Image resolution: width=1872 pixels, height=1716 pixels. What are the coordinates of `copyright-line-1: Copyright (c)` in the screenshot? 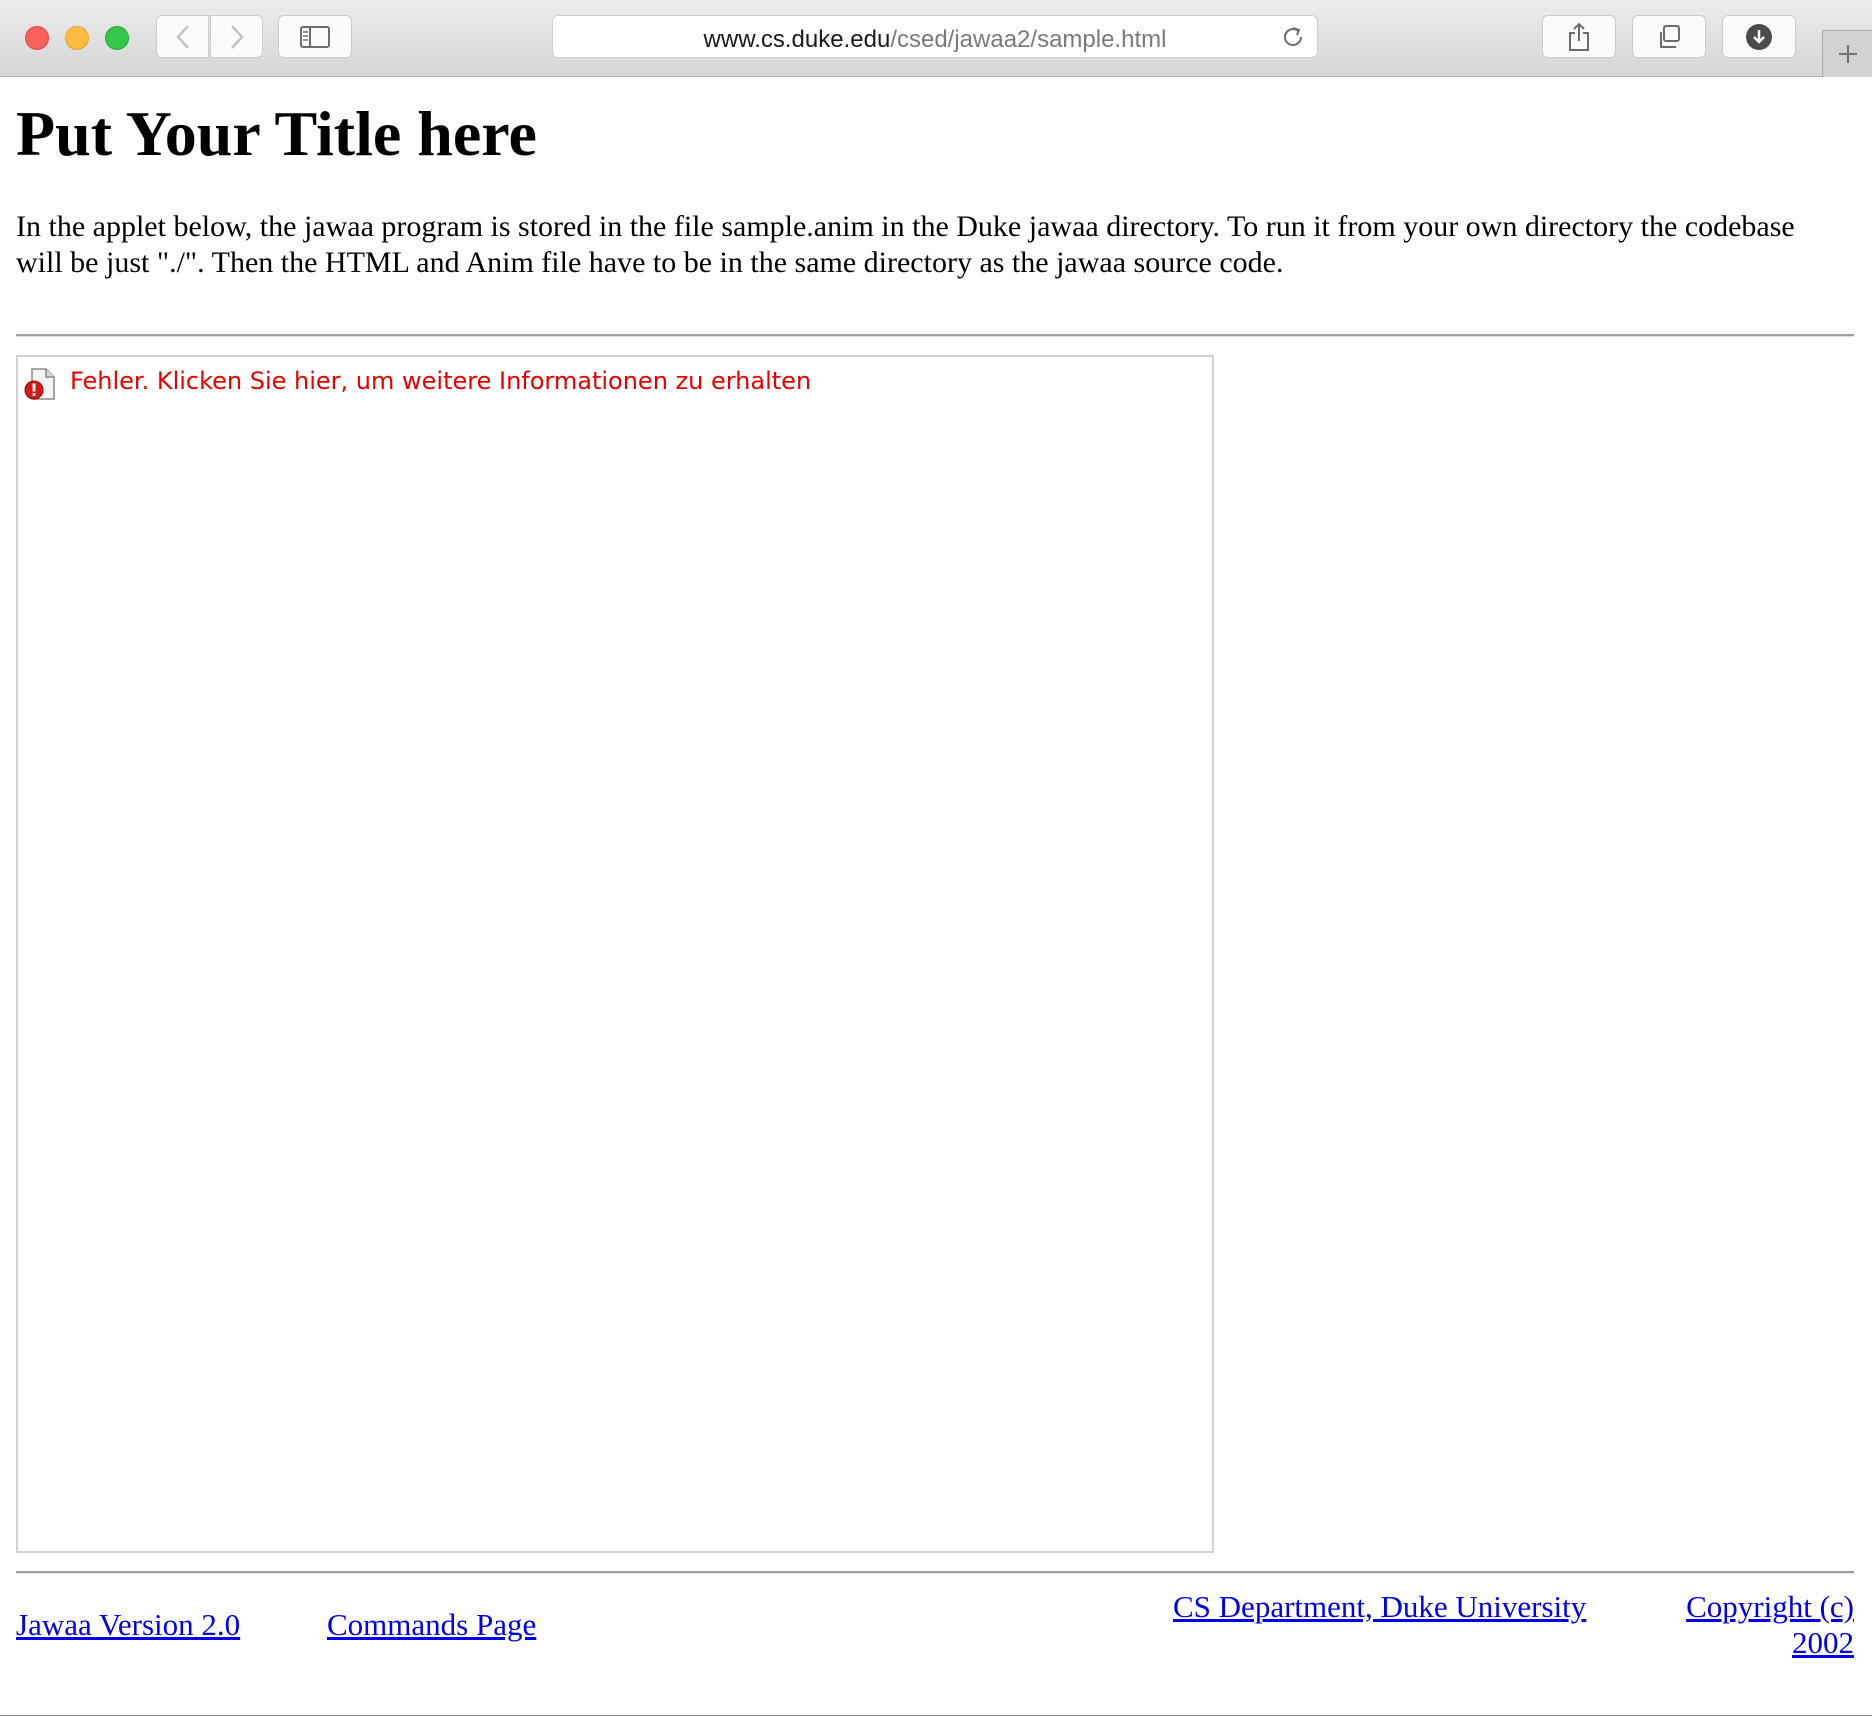 It's located at (1770, 1606).